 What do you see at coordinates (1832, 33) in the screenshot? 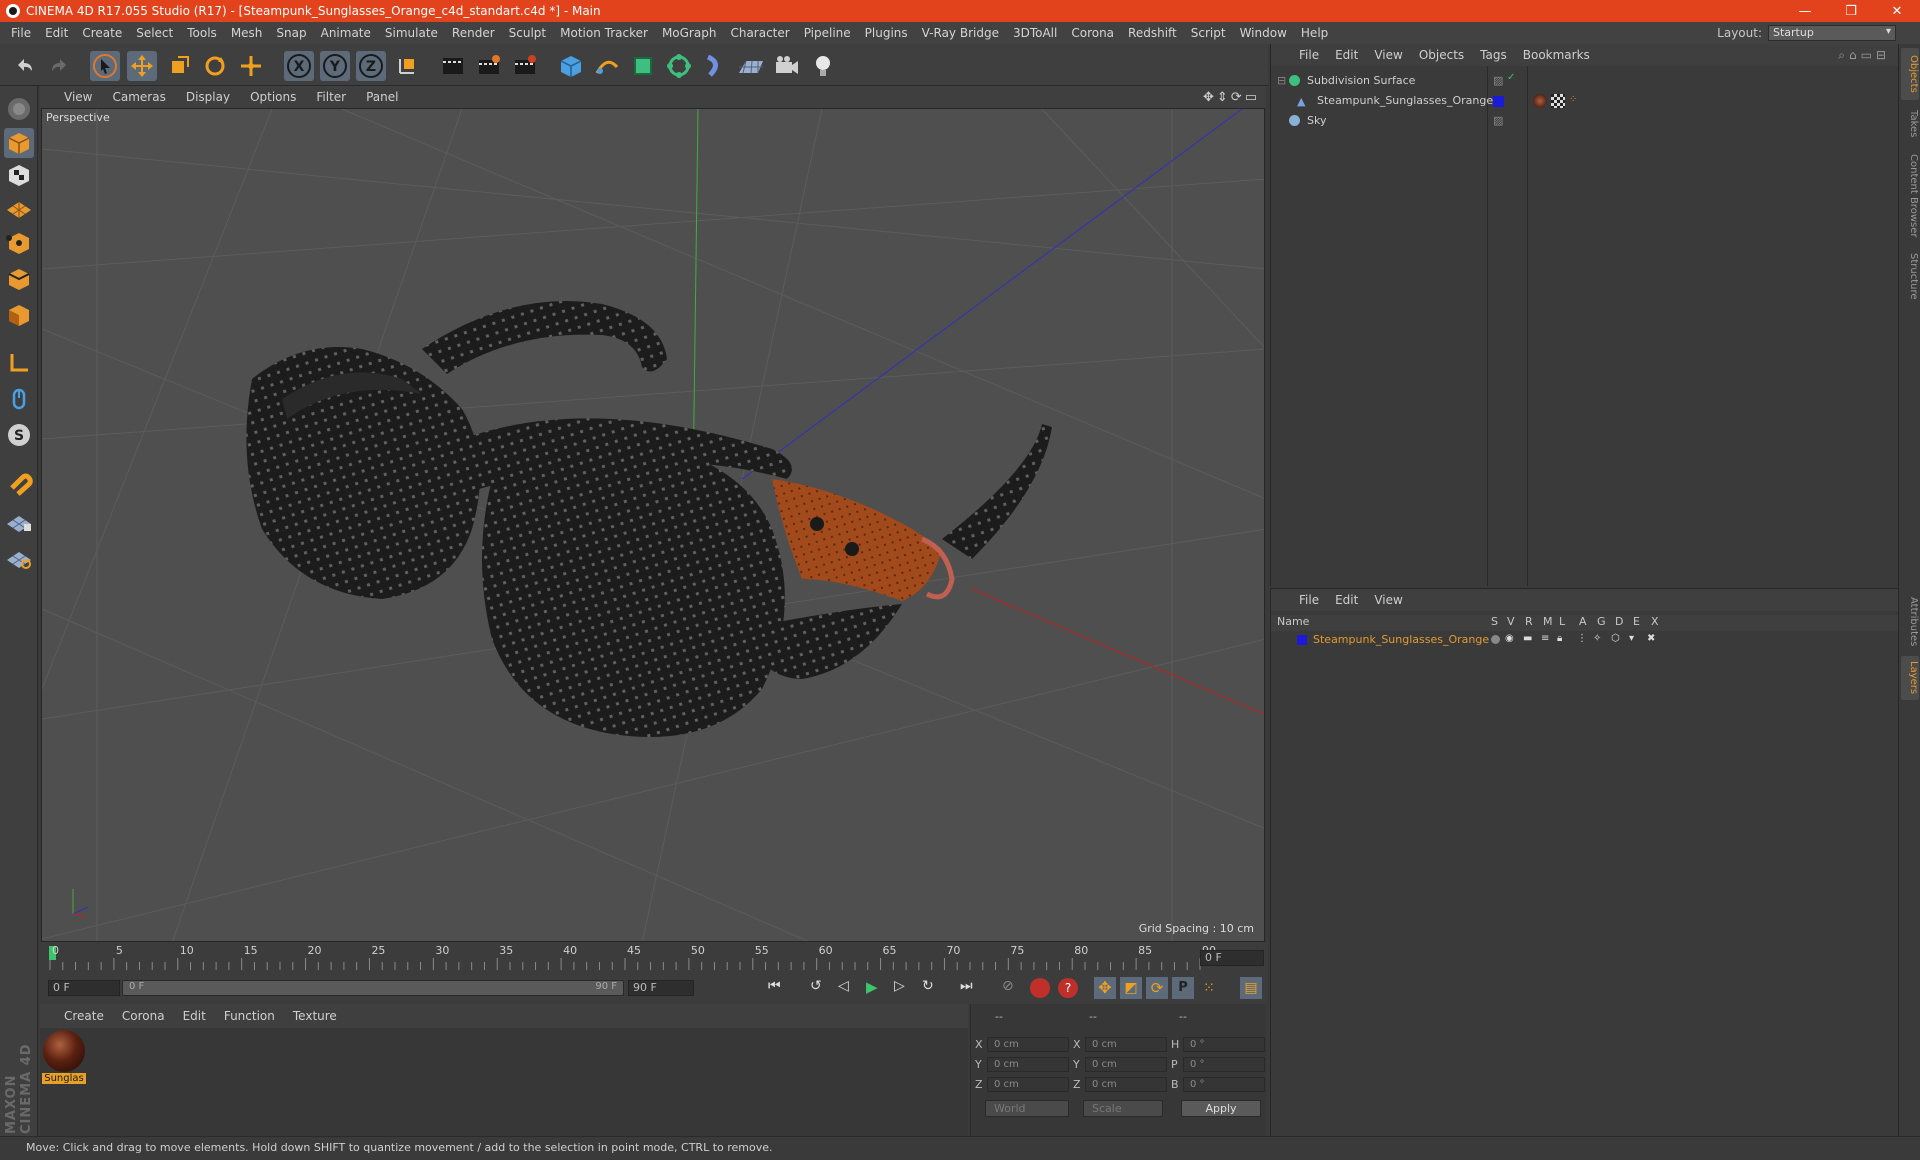
I see `layout-dropdown: Startup` at bounding box center [1832, 33].